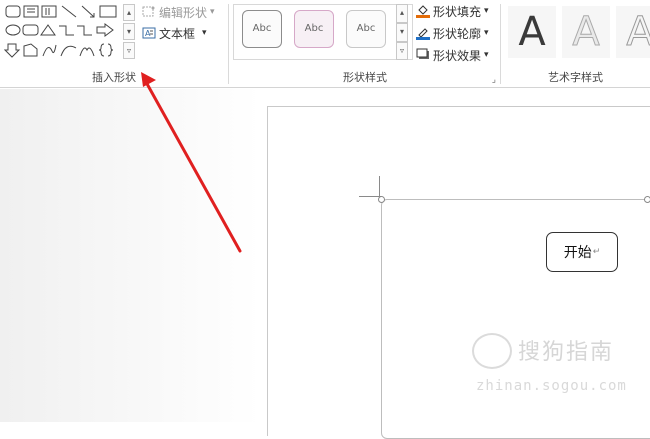 The width and height of the screenshot is (650, 439). I want to click on annotation-arrow, so click(191, 162).